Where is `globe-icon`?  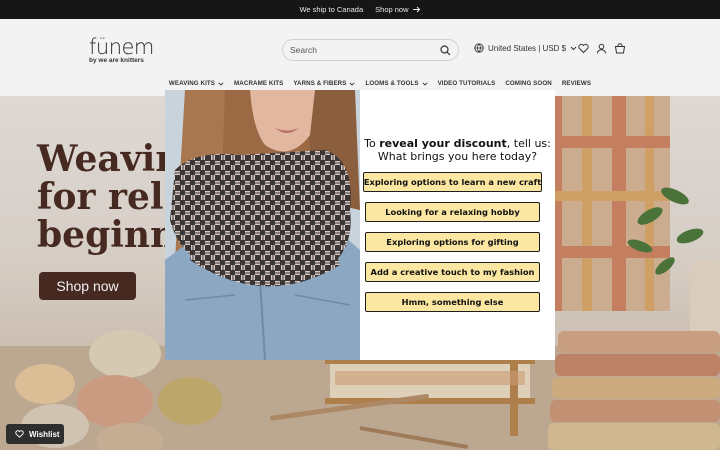 globe-icon is located at coordinates (479, 48).